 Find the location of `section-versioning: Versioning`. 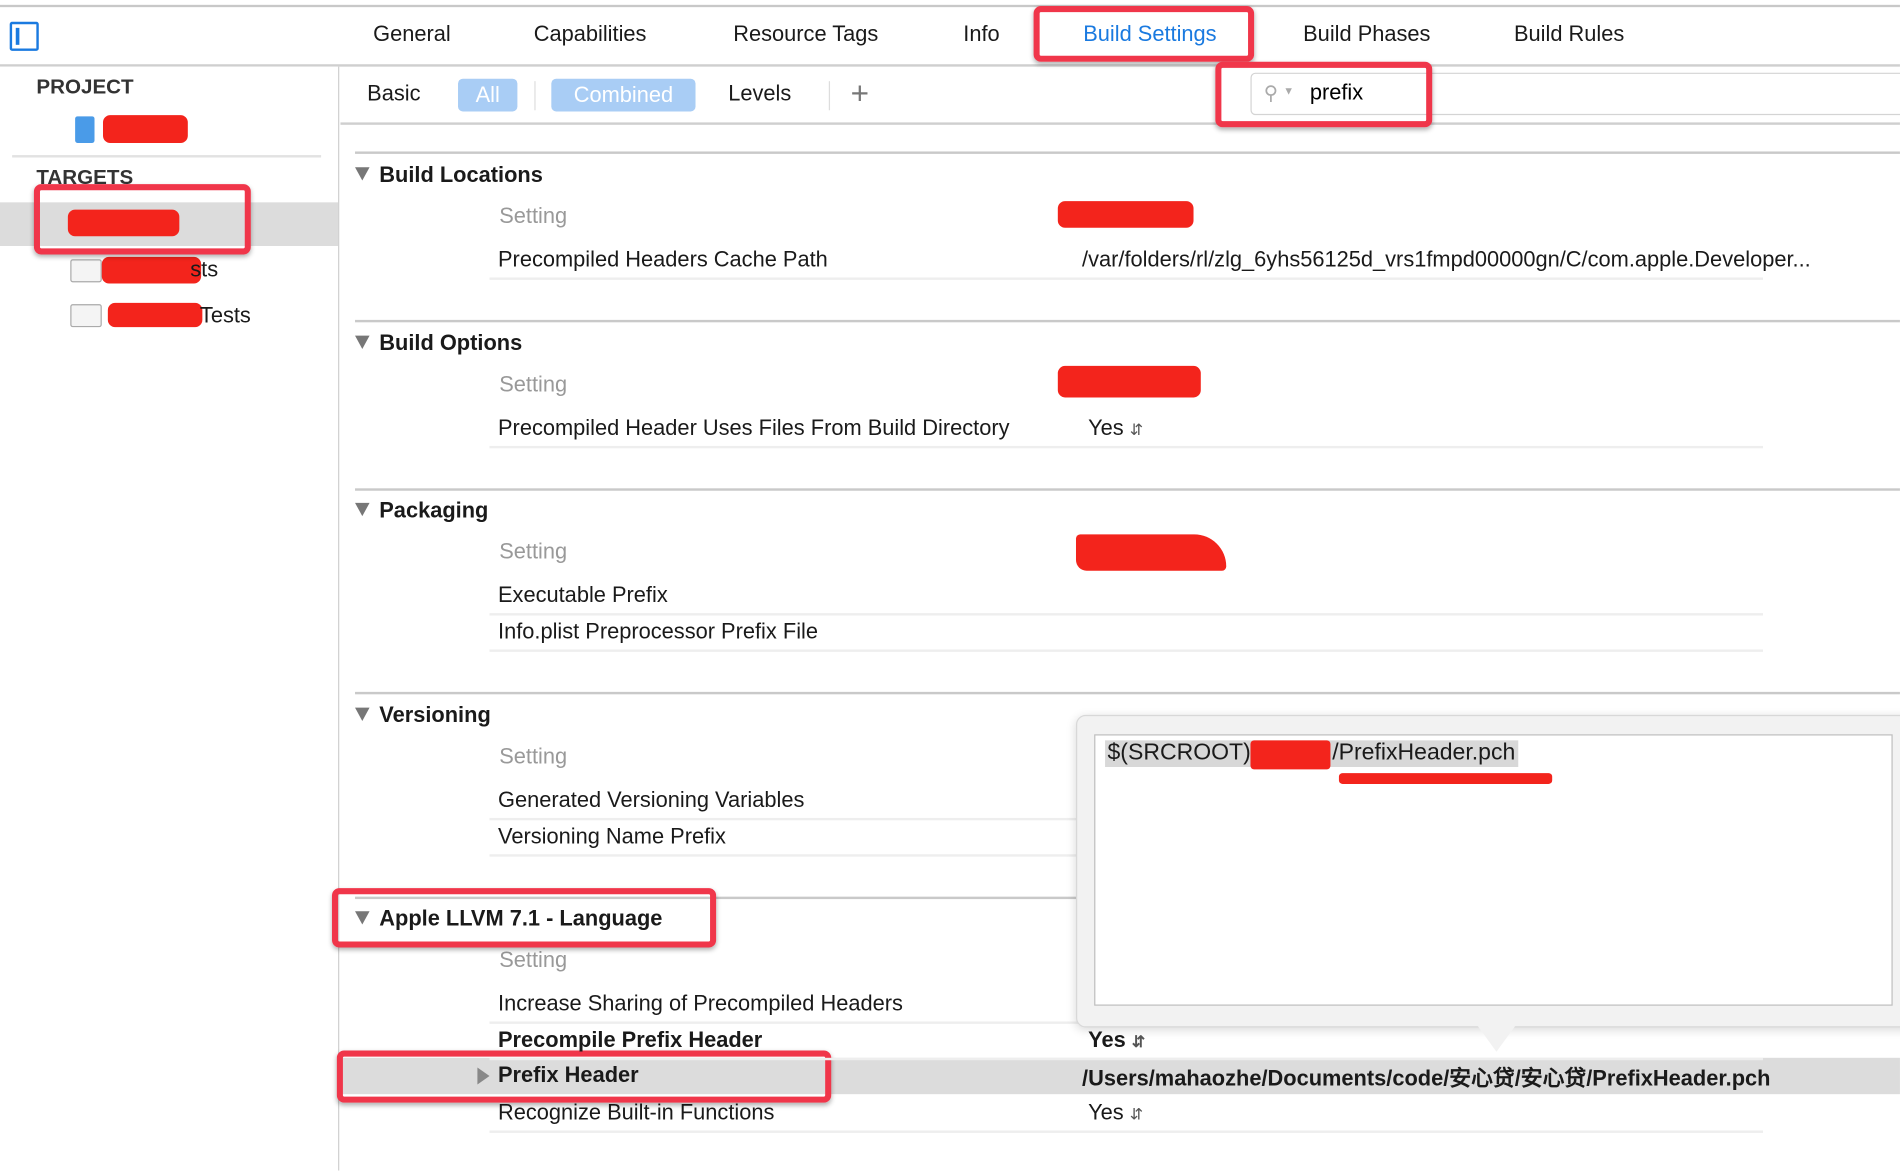

section-versioning: Versioning is located at coordinates (423, 715).